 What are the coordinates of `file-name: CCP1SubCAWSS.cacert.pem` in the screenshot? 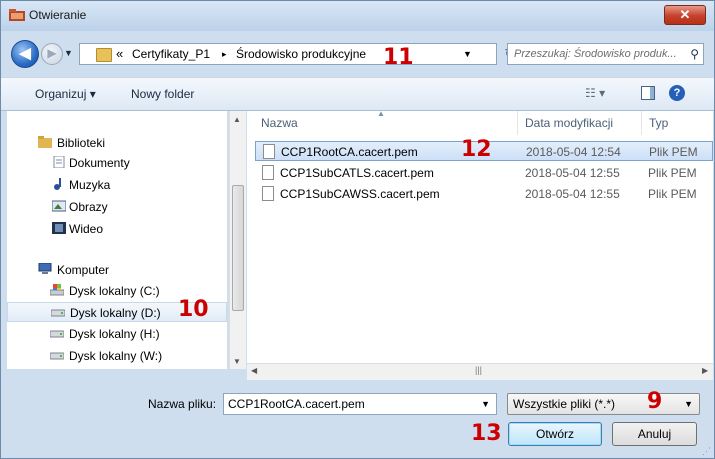 It's located at (360, 194).